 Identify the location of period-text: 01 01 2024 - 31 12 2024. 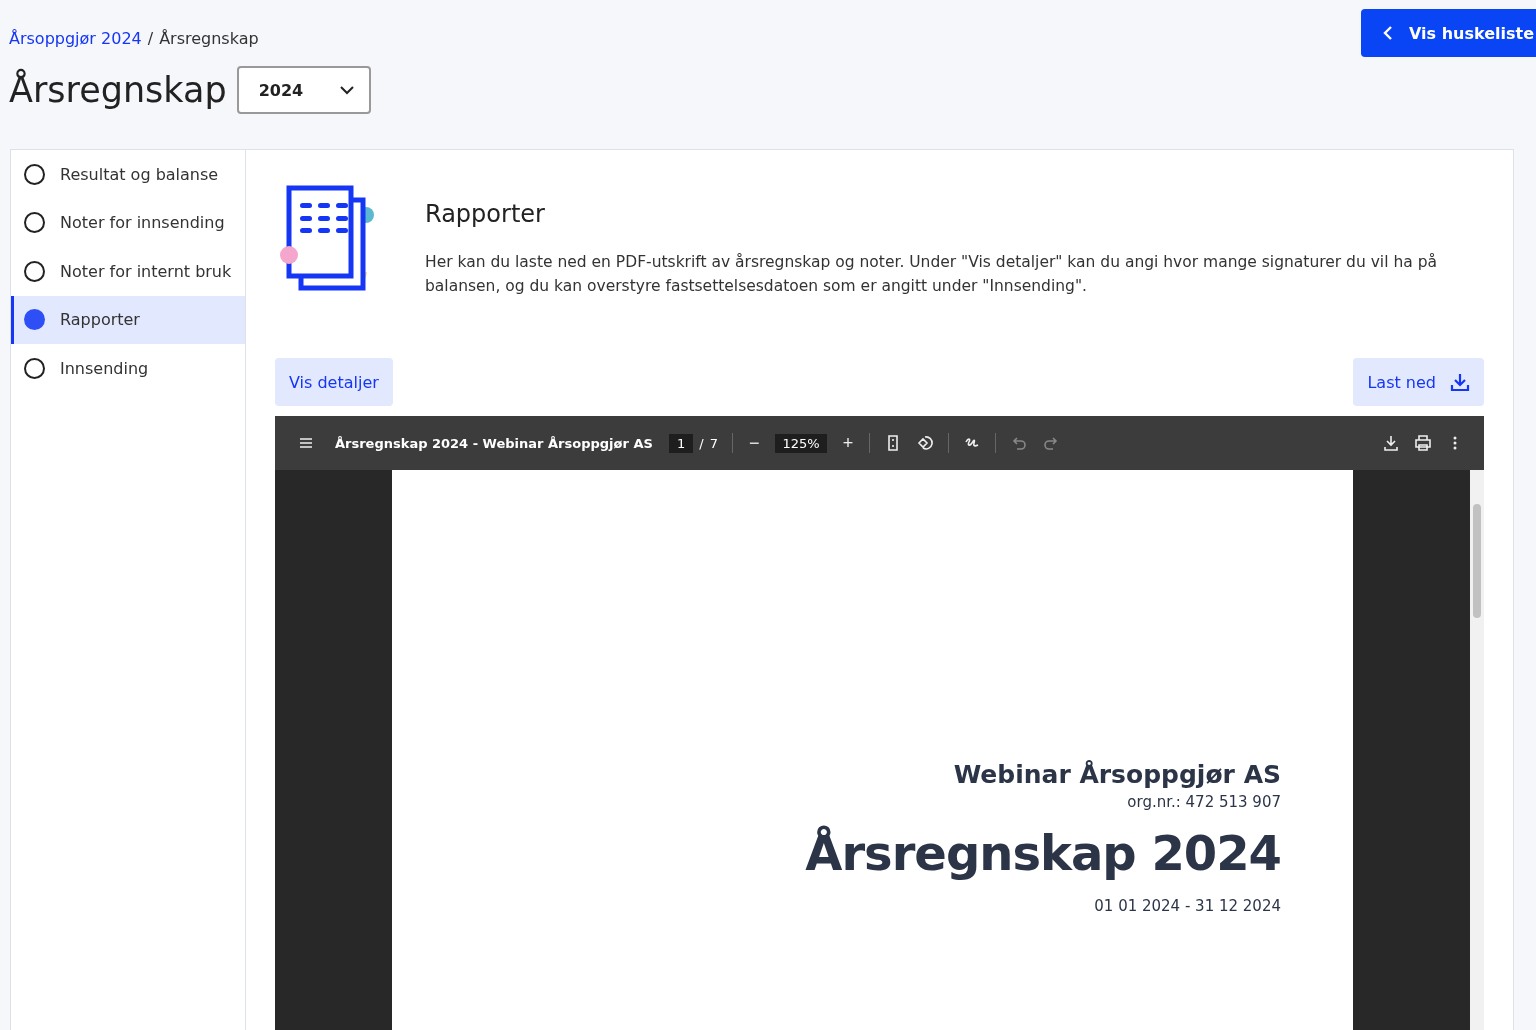
(1187, 906).